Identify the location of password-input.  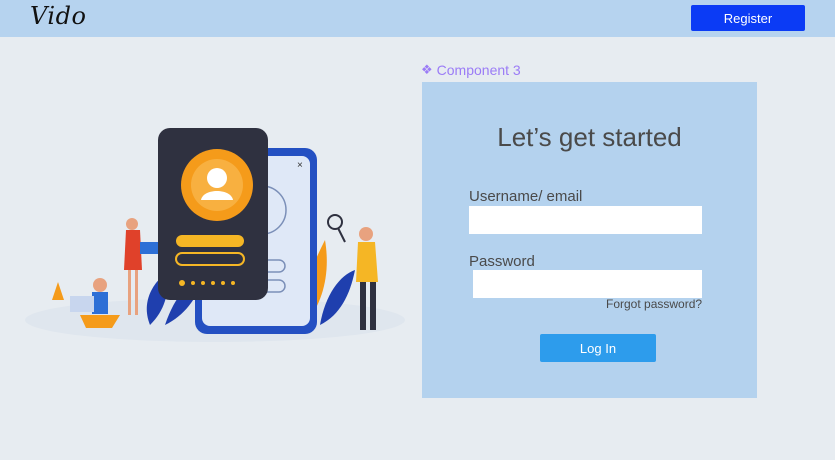
(587, 284).